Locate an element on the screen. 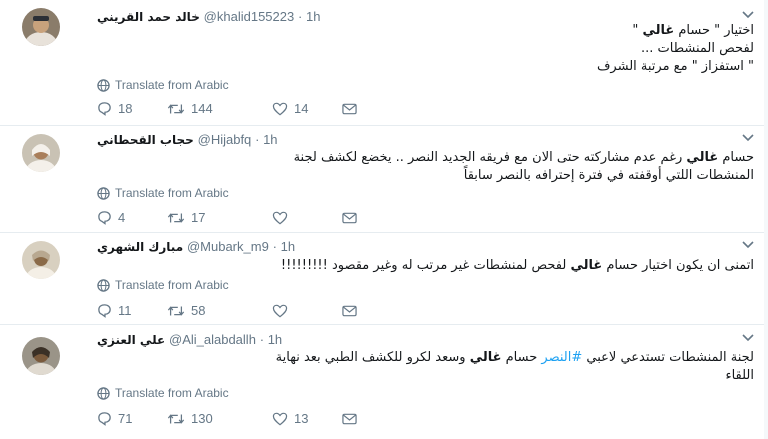 The width and height of the screenshot is (768, 439). tweet-actions: 18 144 14 is located at coordinates (227, 108).